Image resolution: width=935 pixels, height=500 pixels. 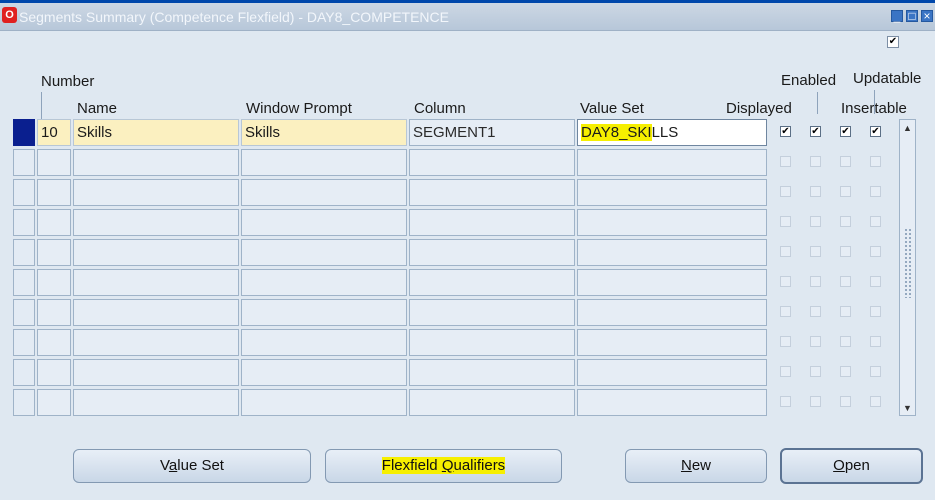 I want to click on updatable-checkbox: ✔, so click(x=845, y=131).